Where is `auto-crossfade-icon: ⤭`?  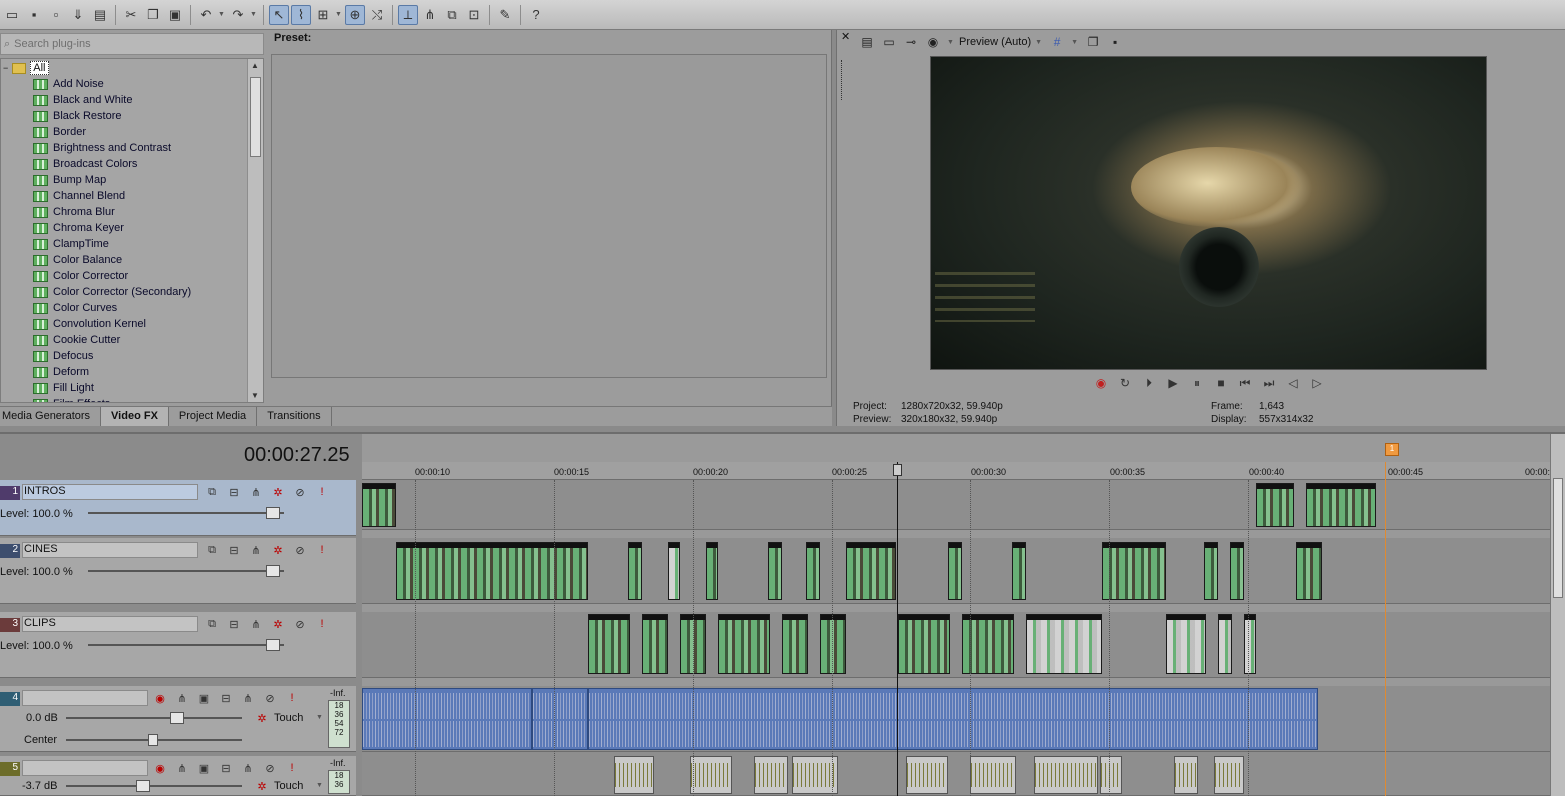
auto-crossfade-icon: ⤭ is located at coordinates (377, 15).